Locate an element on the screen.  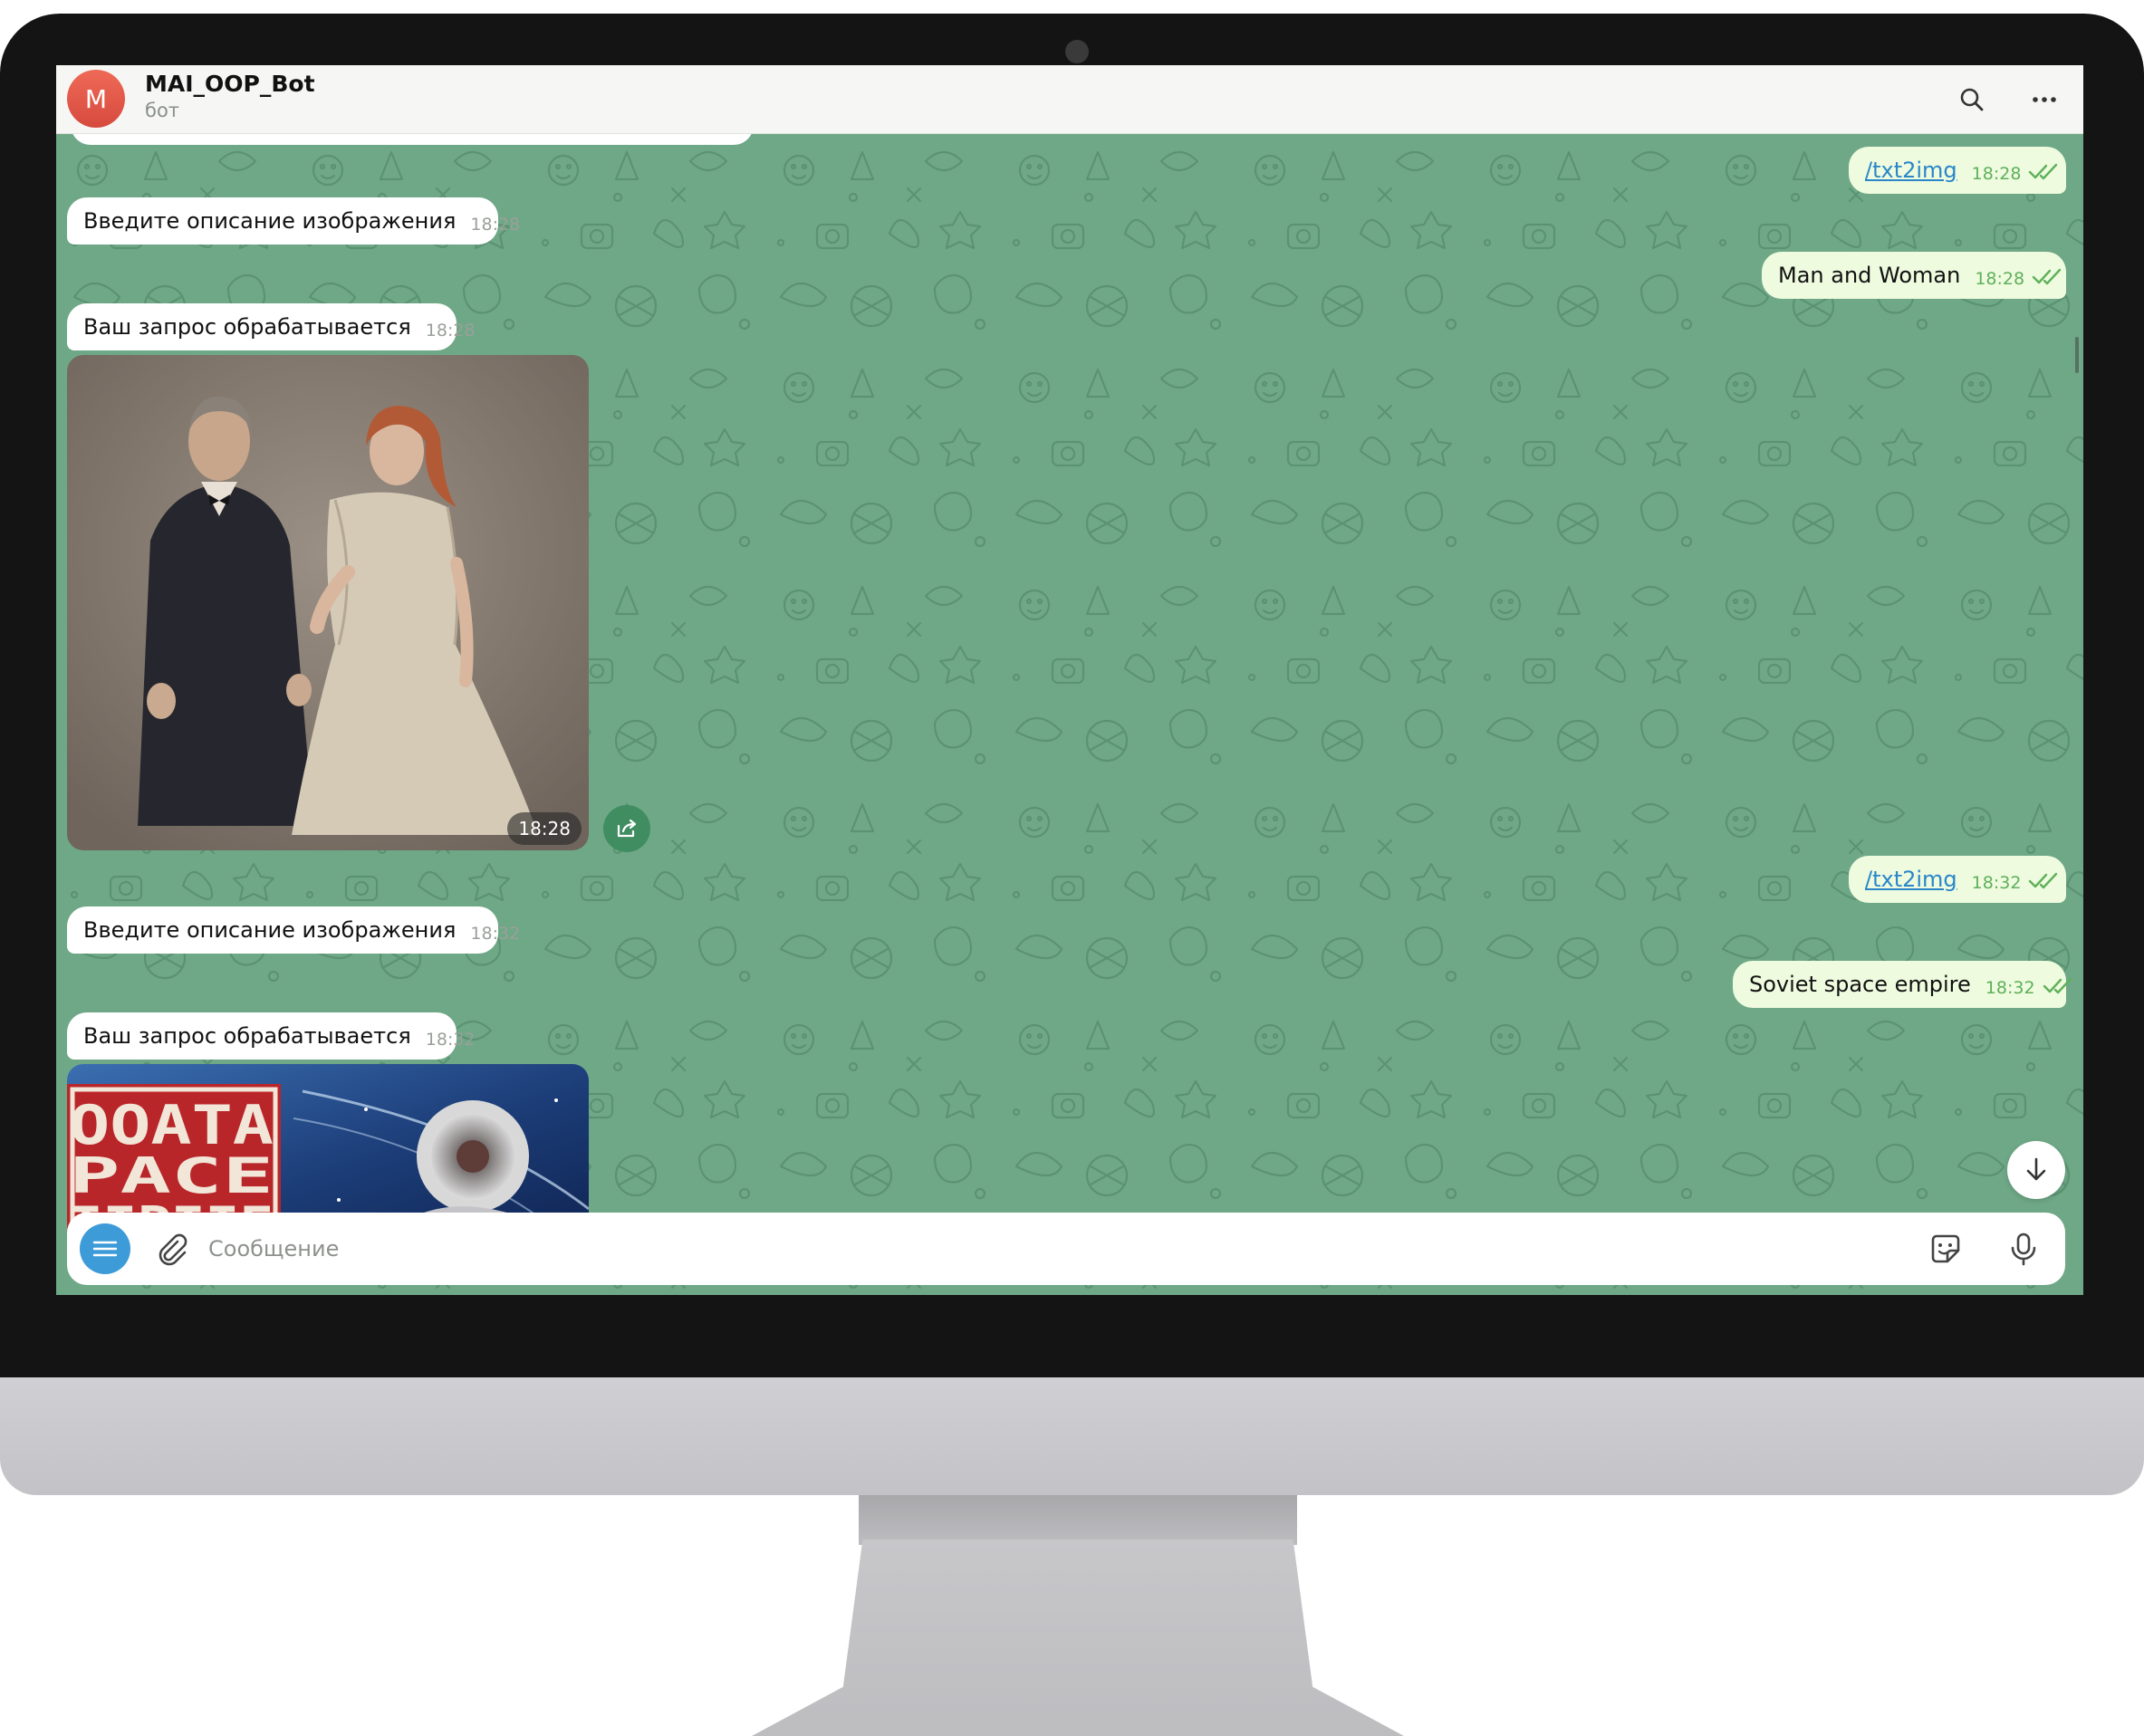
paperclip-icon is located at coordinates (173, 1249).